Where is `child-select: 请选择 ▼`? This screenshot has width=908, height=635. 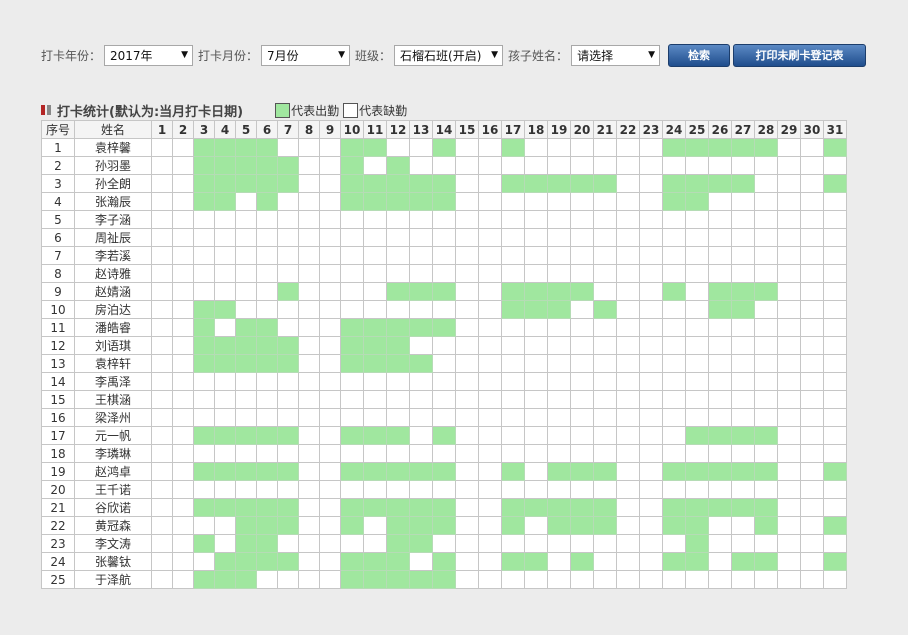
child-select: 请选择 ▼ is located at coordinates (616, 55).